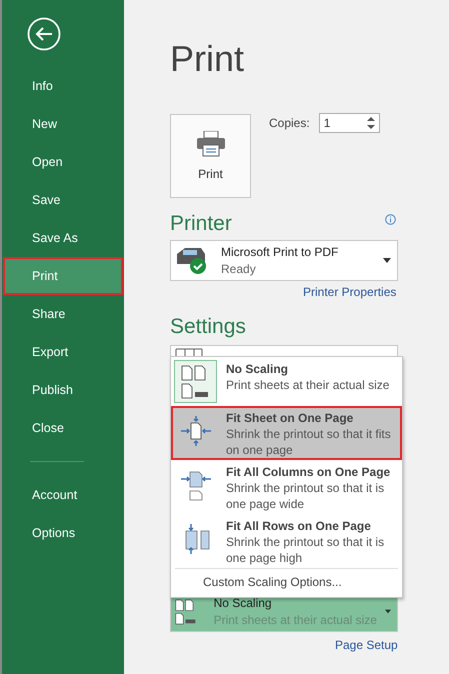 This screenshot has width=449, height=674. What do you see at coordinates (63, 238) in the screenshot?
I see `menu-item: Save As` at bounding box center [63, 238].